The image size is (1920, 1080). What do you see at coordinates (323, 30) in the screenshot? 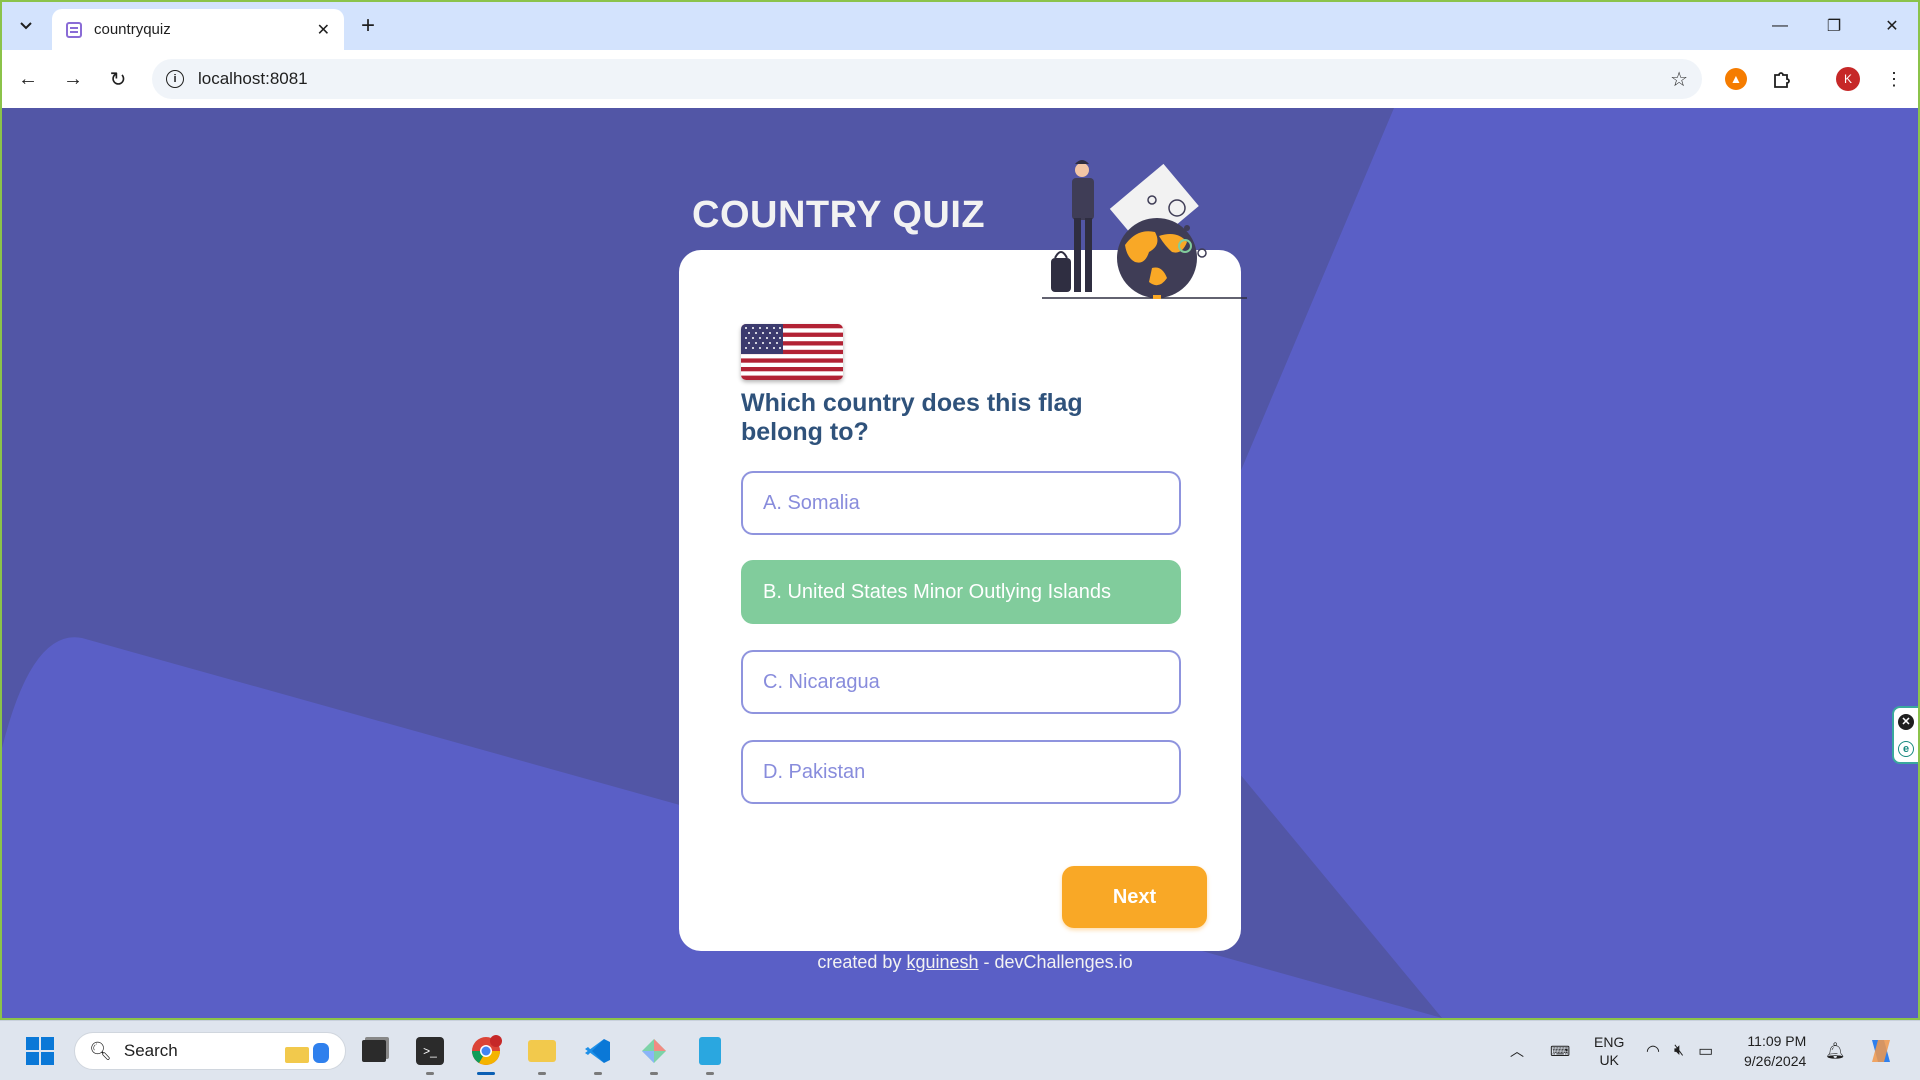
I see `close-tab-icon: ✕` at bounding box center [323, 30].